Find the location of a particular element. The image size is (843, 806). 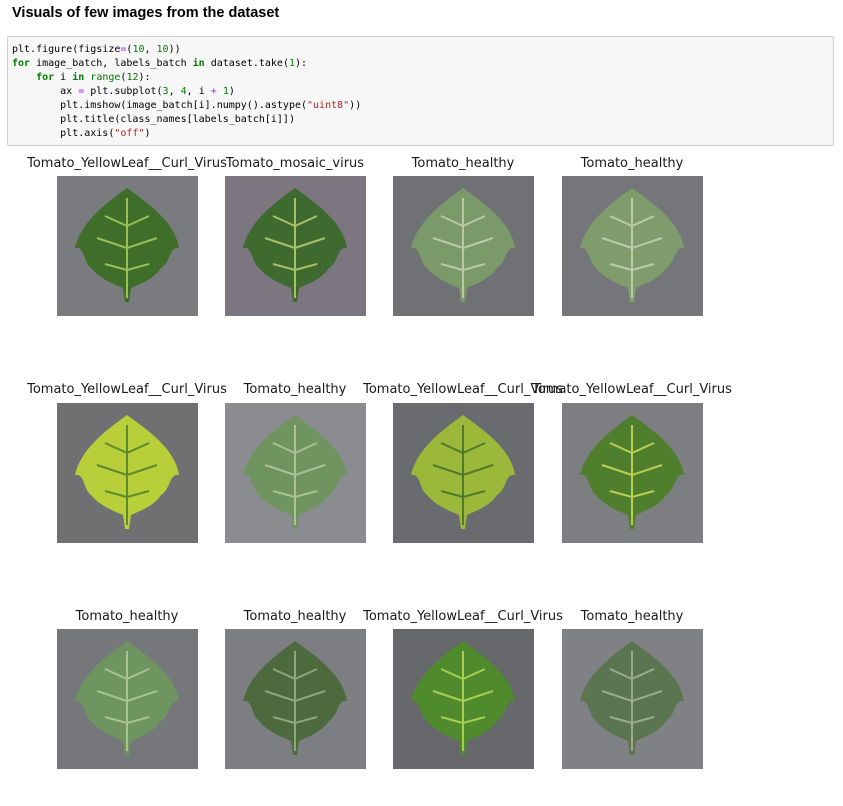

code-line-7: plt.axis("off") is located at coordinates (81, 133).